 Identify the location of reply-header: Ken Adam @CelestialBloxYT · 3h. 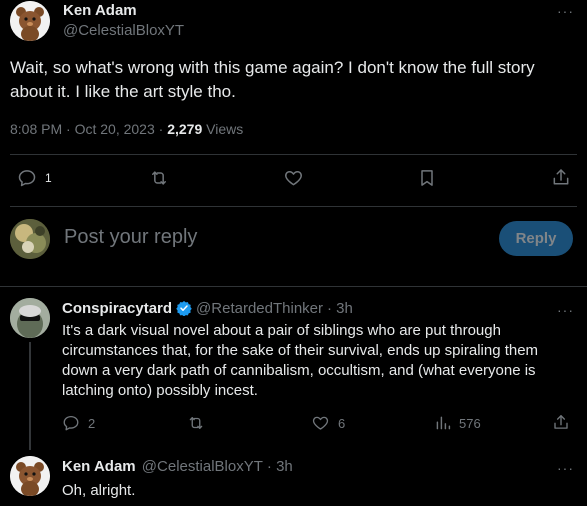
(177, 466).